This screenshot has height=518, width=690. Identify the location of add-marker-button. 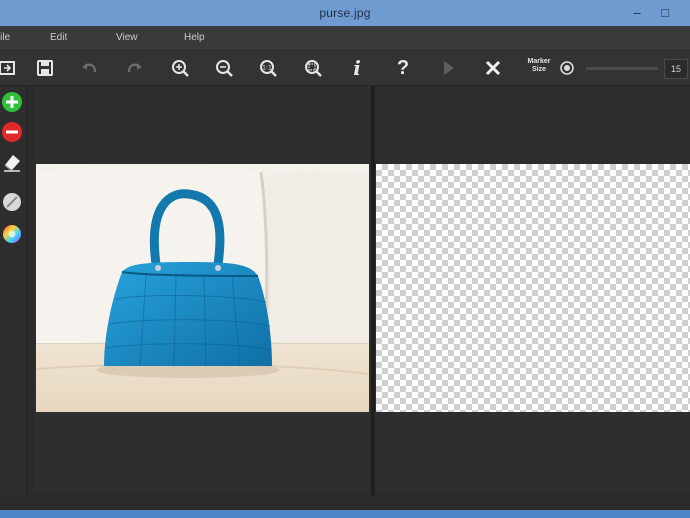
(12, 102).